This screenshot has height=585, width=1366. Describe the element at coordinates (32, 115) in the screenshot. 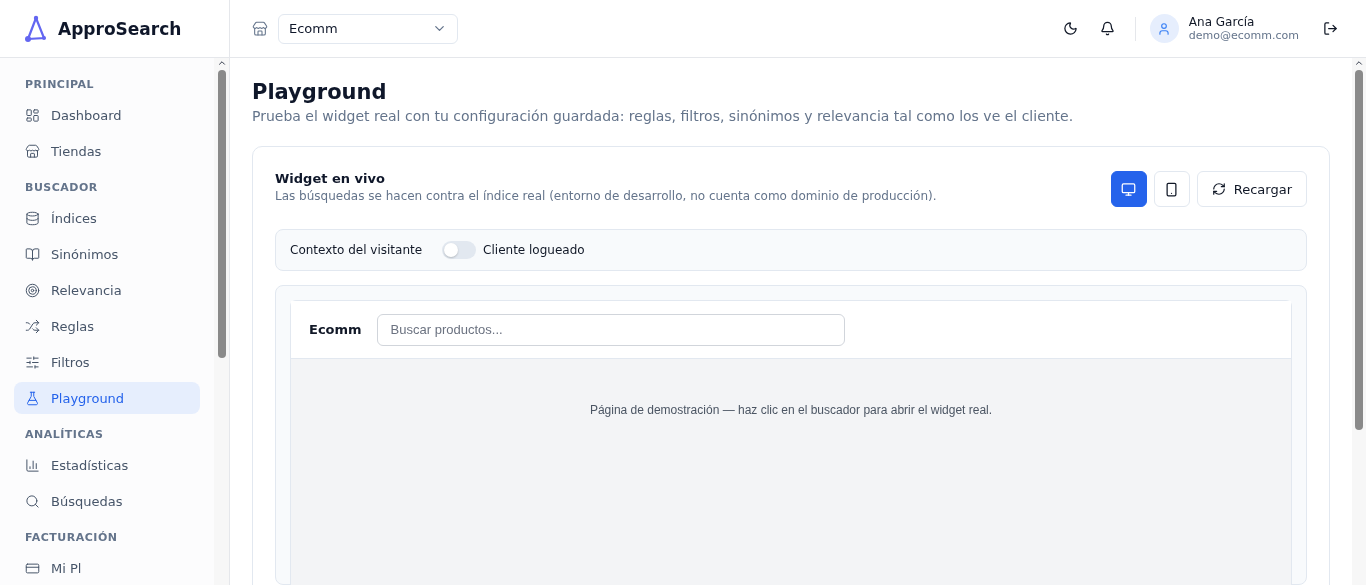

I see `grid-icon` at that location.